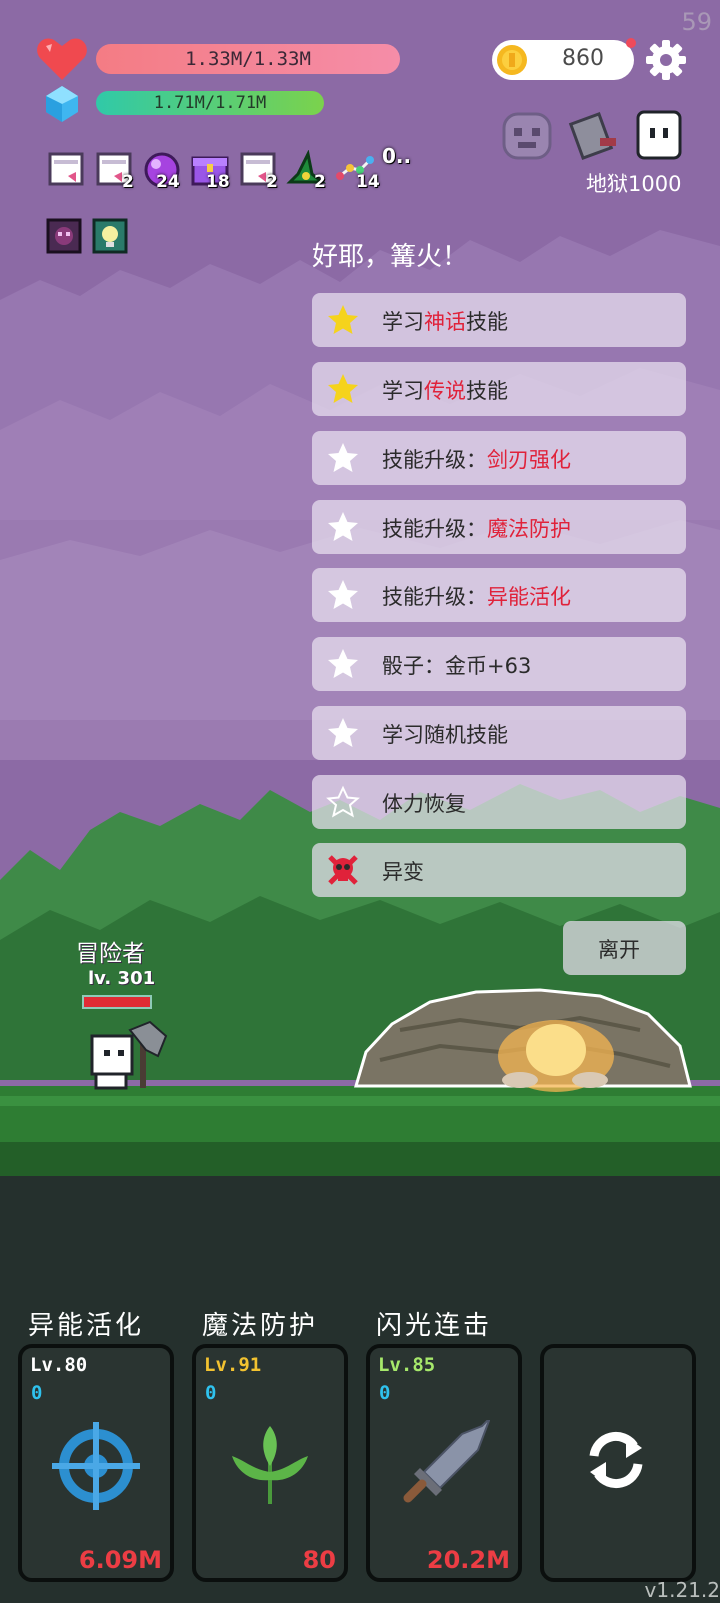  Describe the element at coordinates (634, 184) in the screenshot. I see `area-label: 地狱1000` at that location.